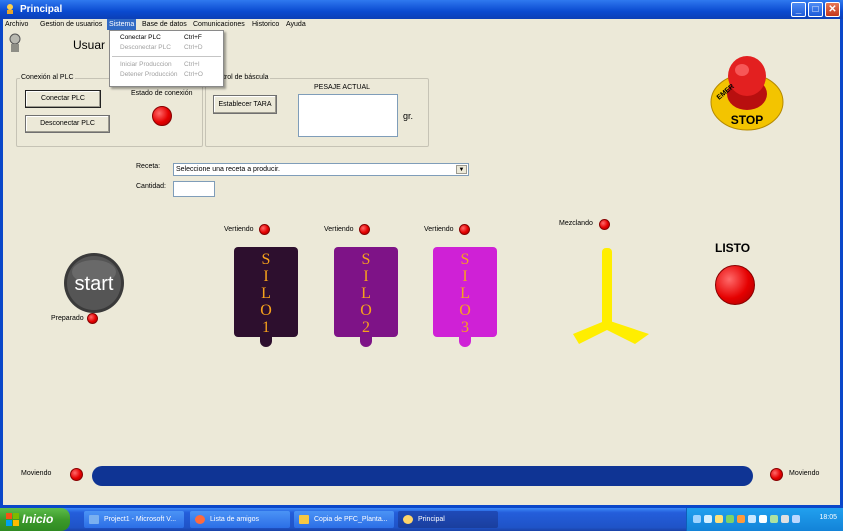  I want to click on connection-status-led, so click(162, 116).